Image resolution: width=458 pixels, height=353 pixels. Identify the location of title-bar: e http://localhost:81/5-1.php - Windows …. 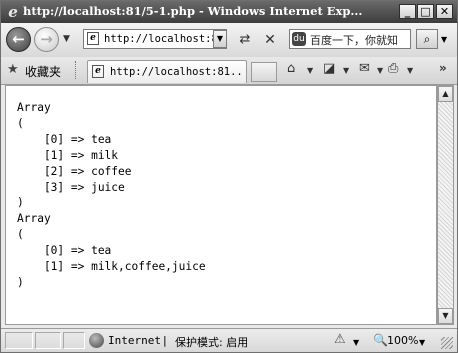
(229, 12).